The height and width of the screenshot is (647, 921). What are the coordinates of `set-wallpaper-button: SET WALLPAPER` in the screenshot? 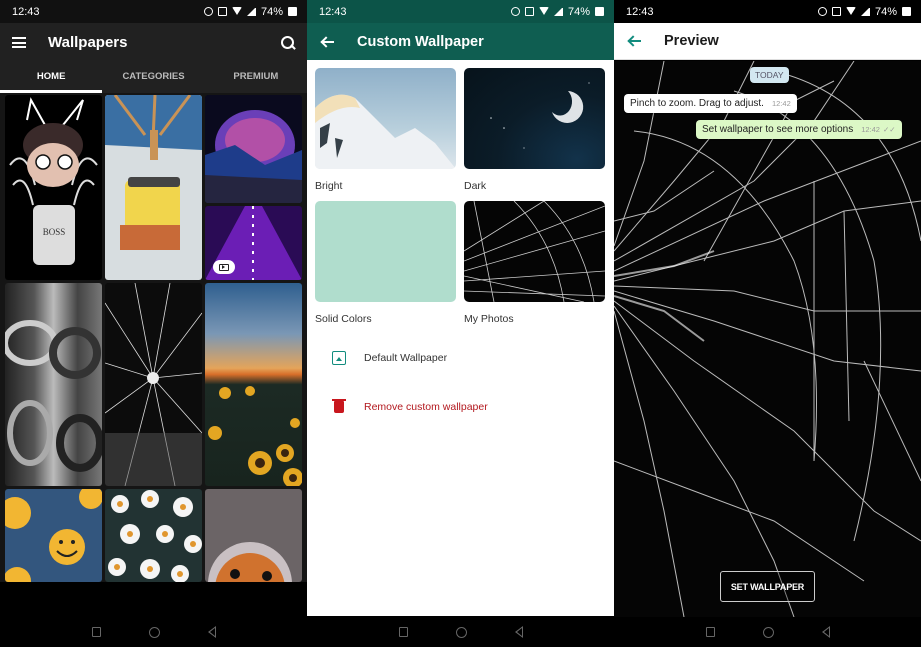 It's located at (767, 586).